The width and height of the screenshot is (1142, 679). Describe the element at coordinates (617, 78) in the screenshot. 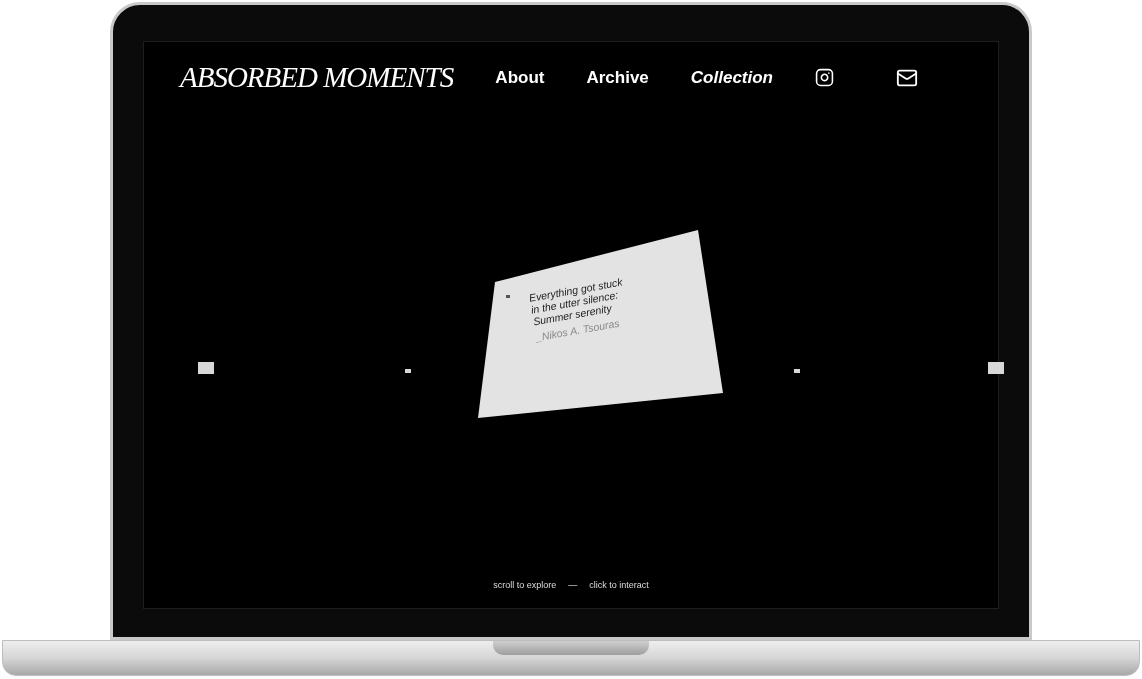

I see `nav-link: Archive` at that location.